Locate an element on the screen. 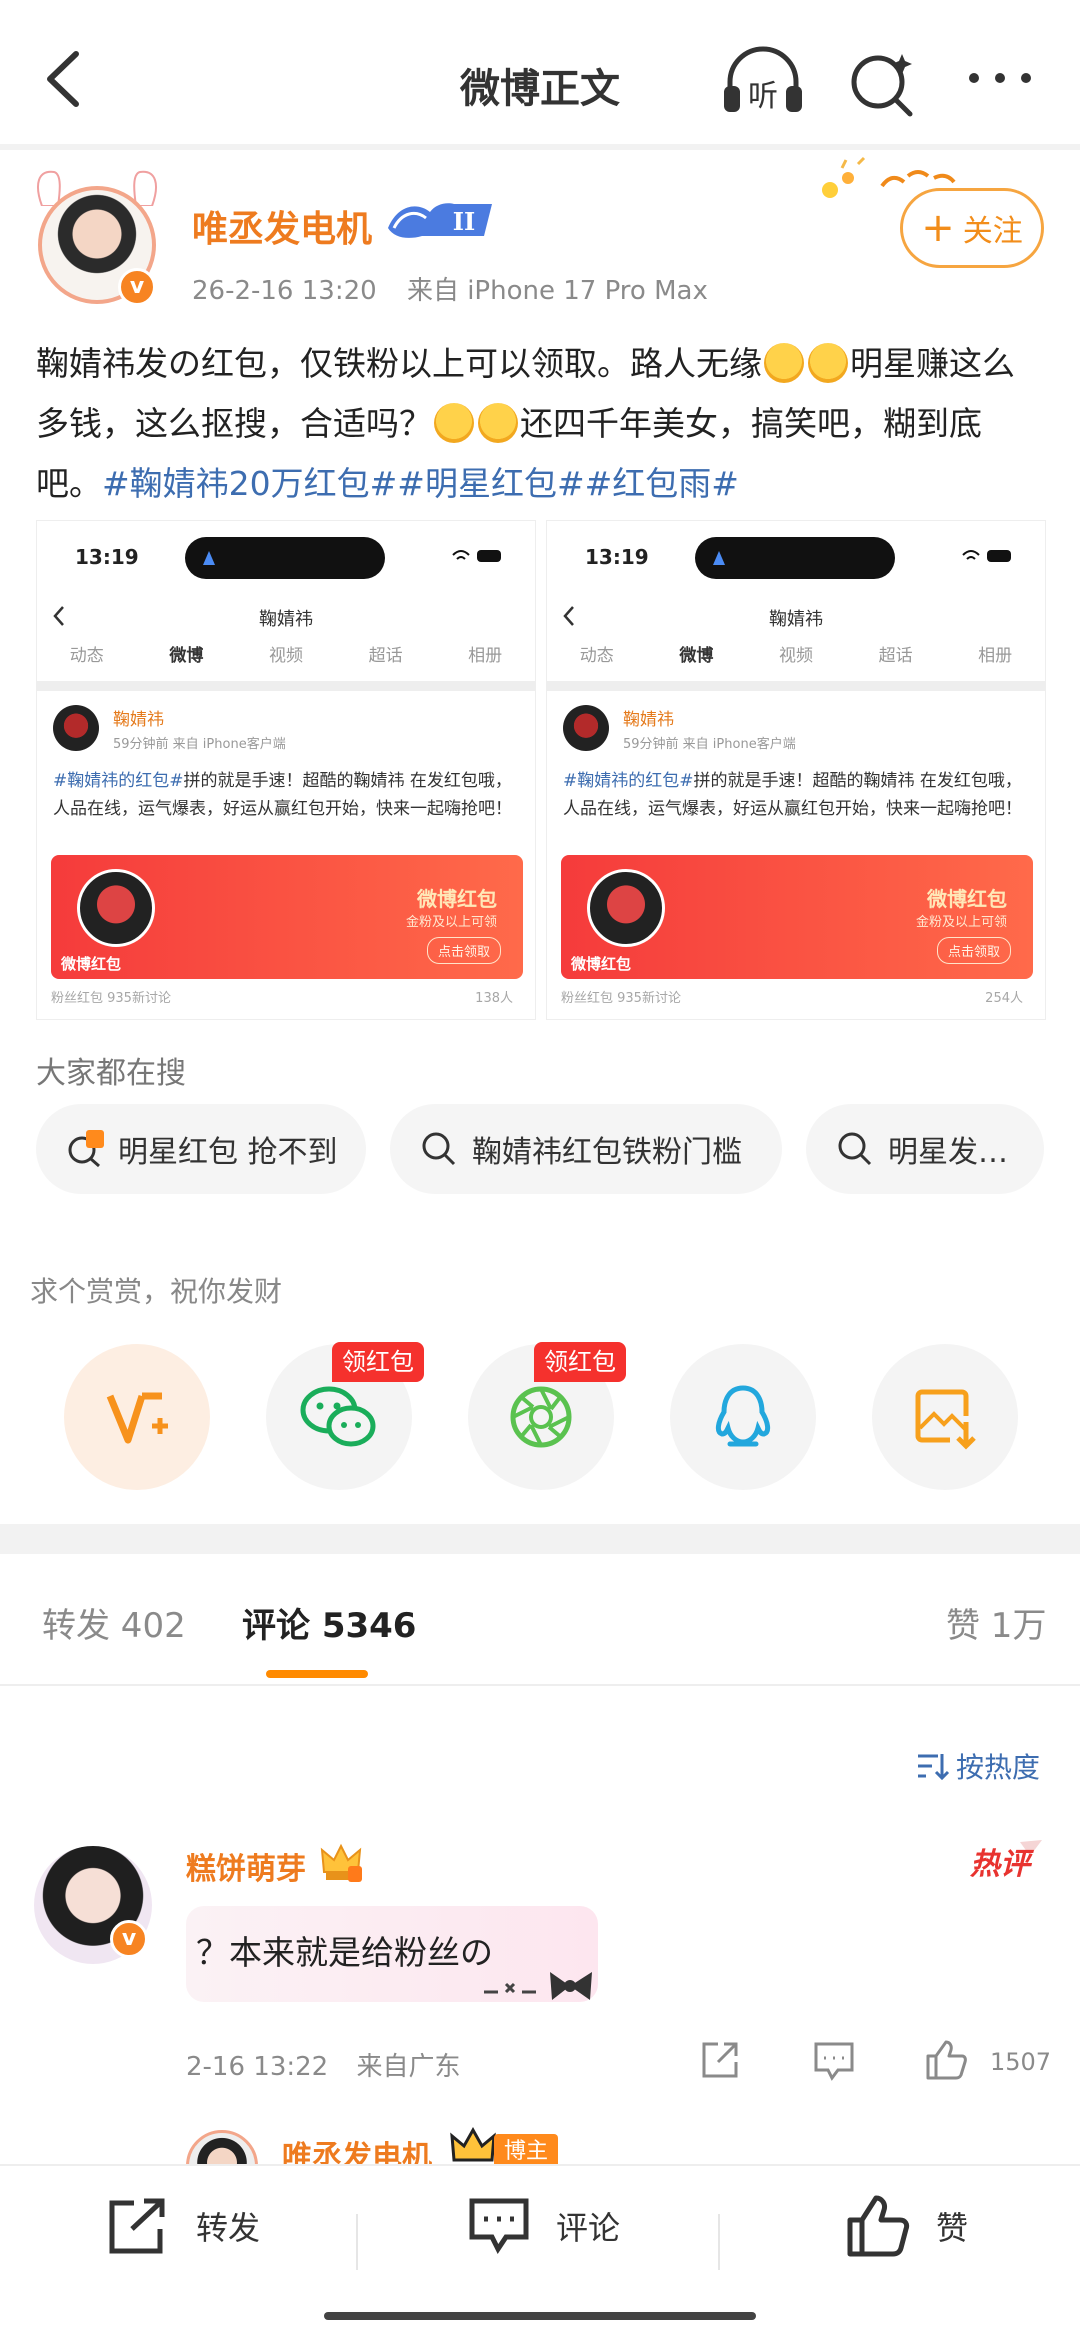  save-image-button is located at coordinates (945, 1417).